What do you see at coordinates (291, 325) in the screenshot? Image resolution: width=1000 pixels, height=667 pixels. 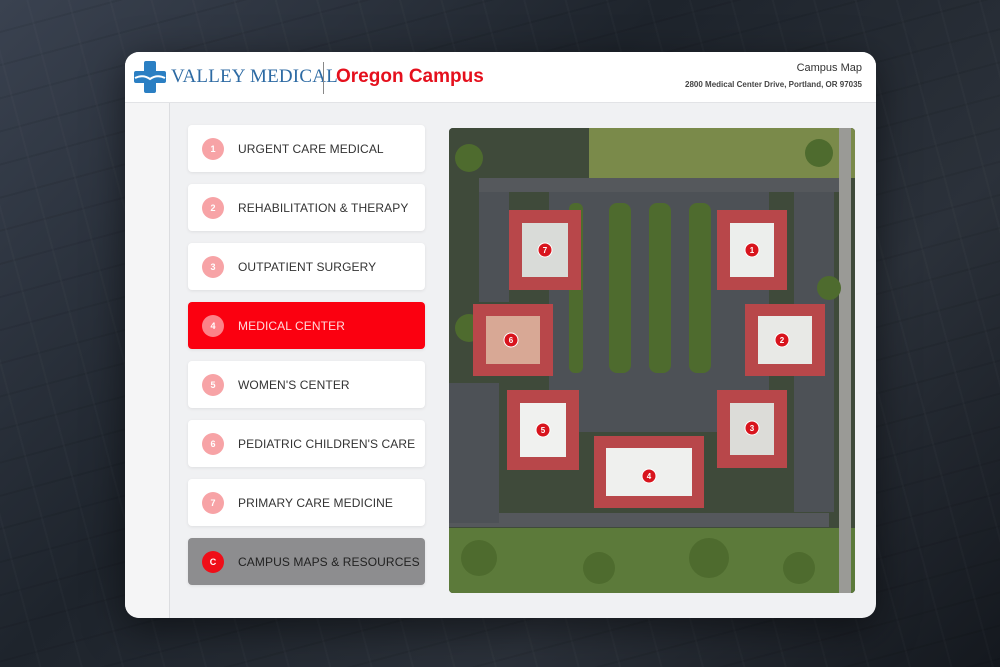 I see `item-label: MEDICAL CENTER` at bounding box center [291, 325].